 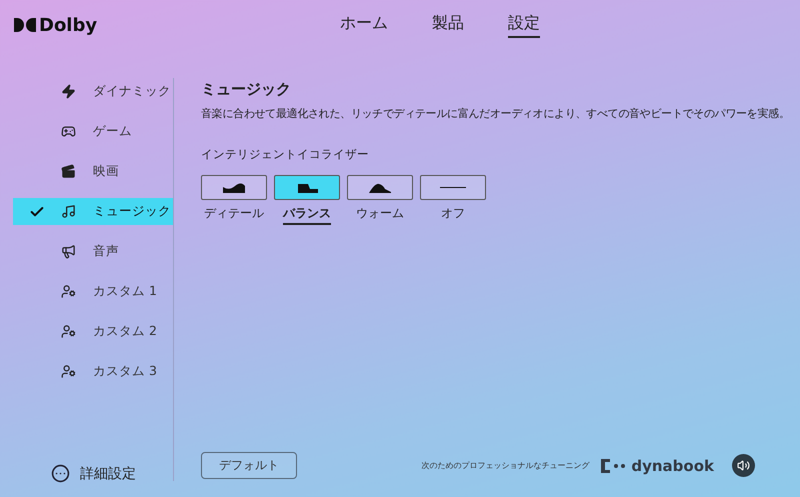 What do you see at coordinates (453, 213) in the screenshot?
I see `preset-label: オフ` at bounding box center [453, 213].